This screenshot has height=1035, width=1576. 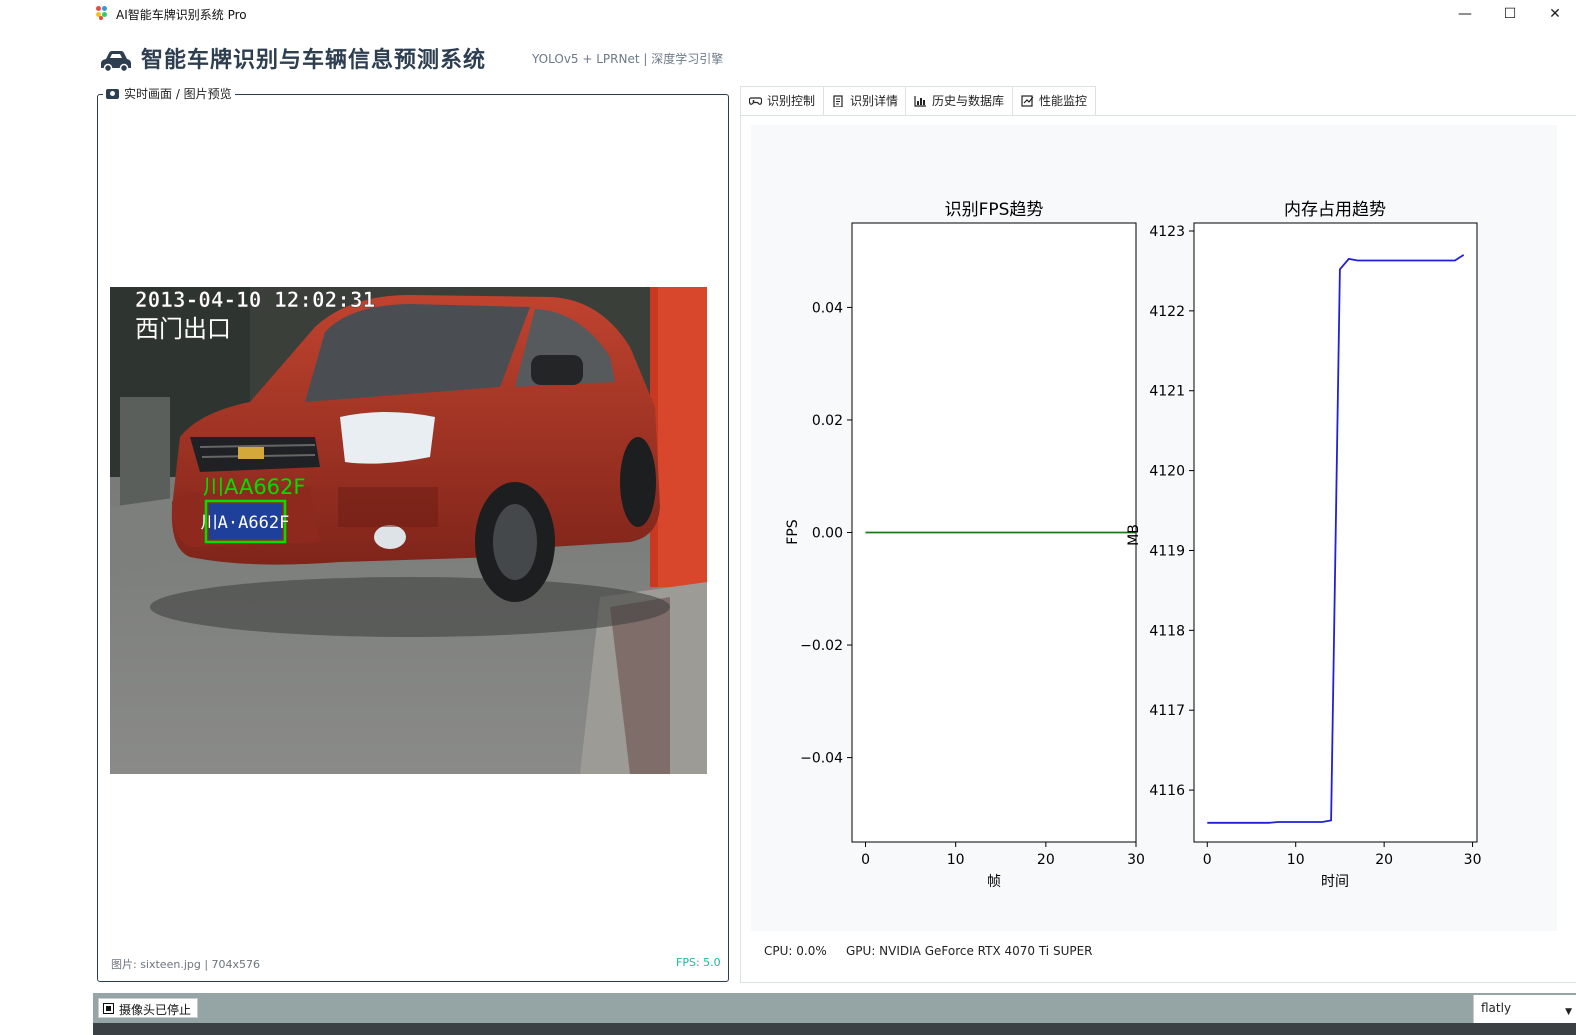 I want to click on fps-chart-title: 识别FPS趋势, so click(x=994, y=210).